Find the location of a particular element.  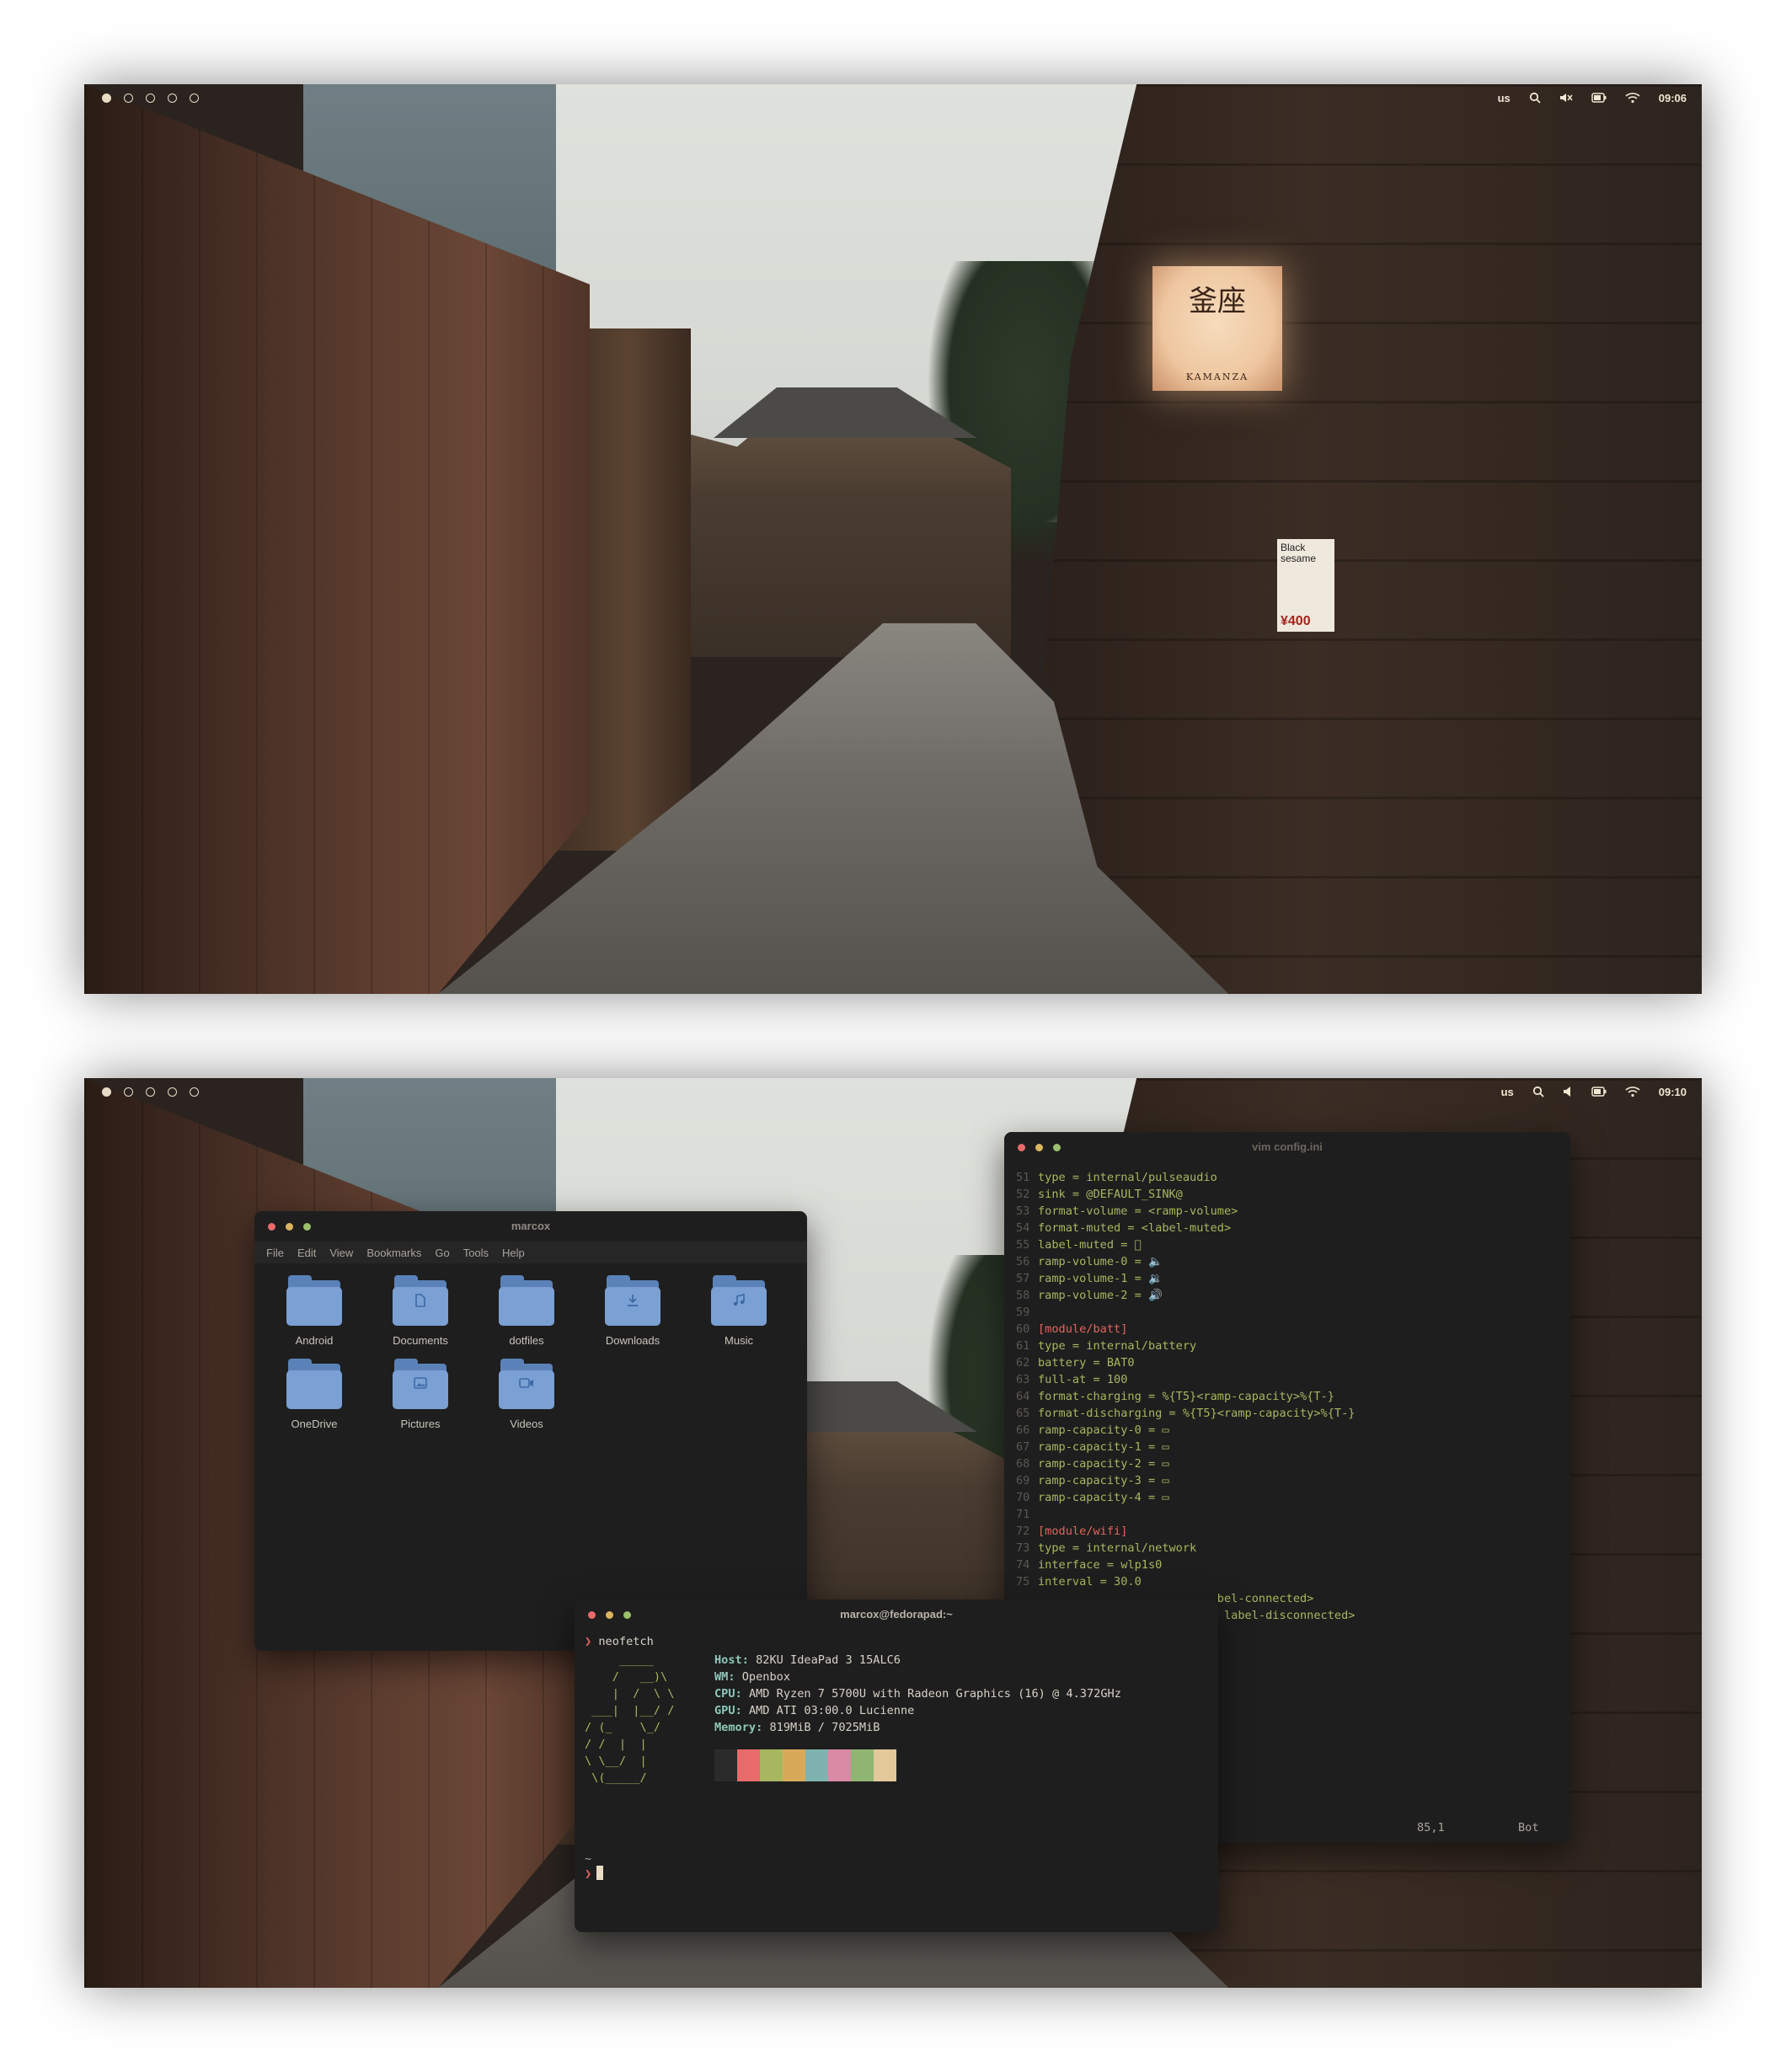

folder-videos: Videos is located at coordinates (526, 1394).